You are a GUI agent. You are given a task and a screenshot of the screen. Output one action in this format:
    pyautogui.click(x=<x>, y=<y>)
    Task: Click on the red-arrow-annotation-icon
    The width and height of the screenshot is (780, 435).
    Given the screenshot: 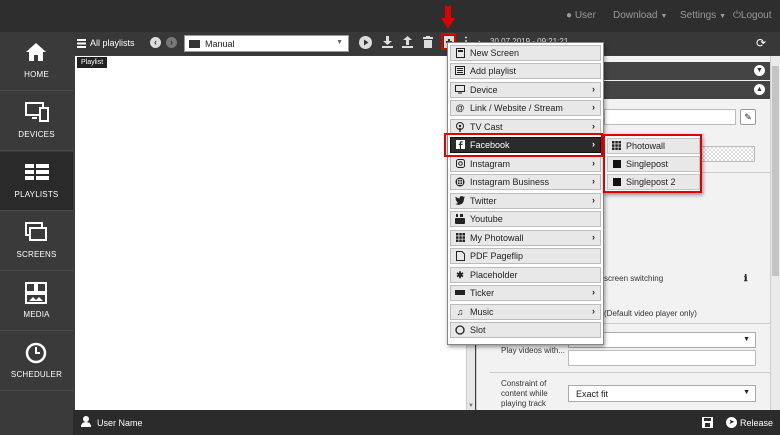 What is the action you would take?
    pyautogui.click(x=448, y=17)
    